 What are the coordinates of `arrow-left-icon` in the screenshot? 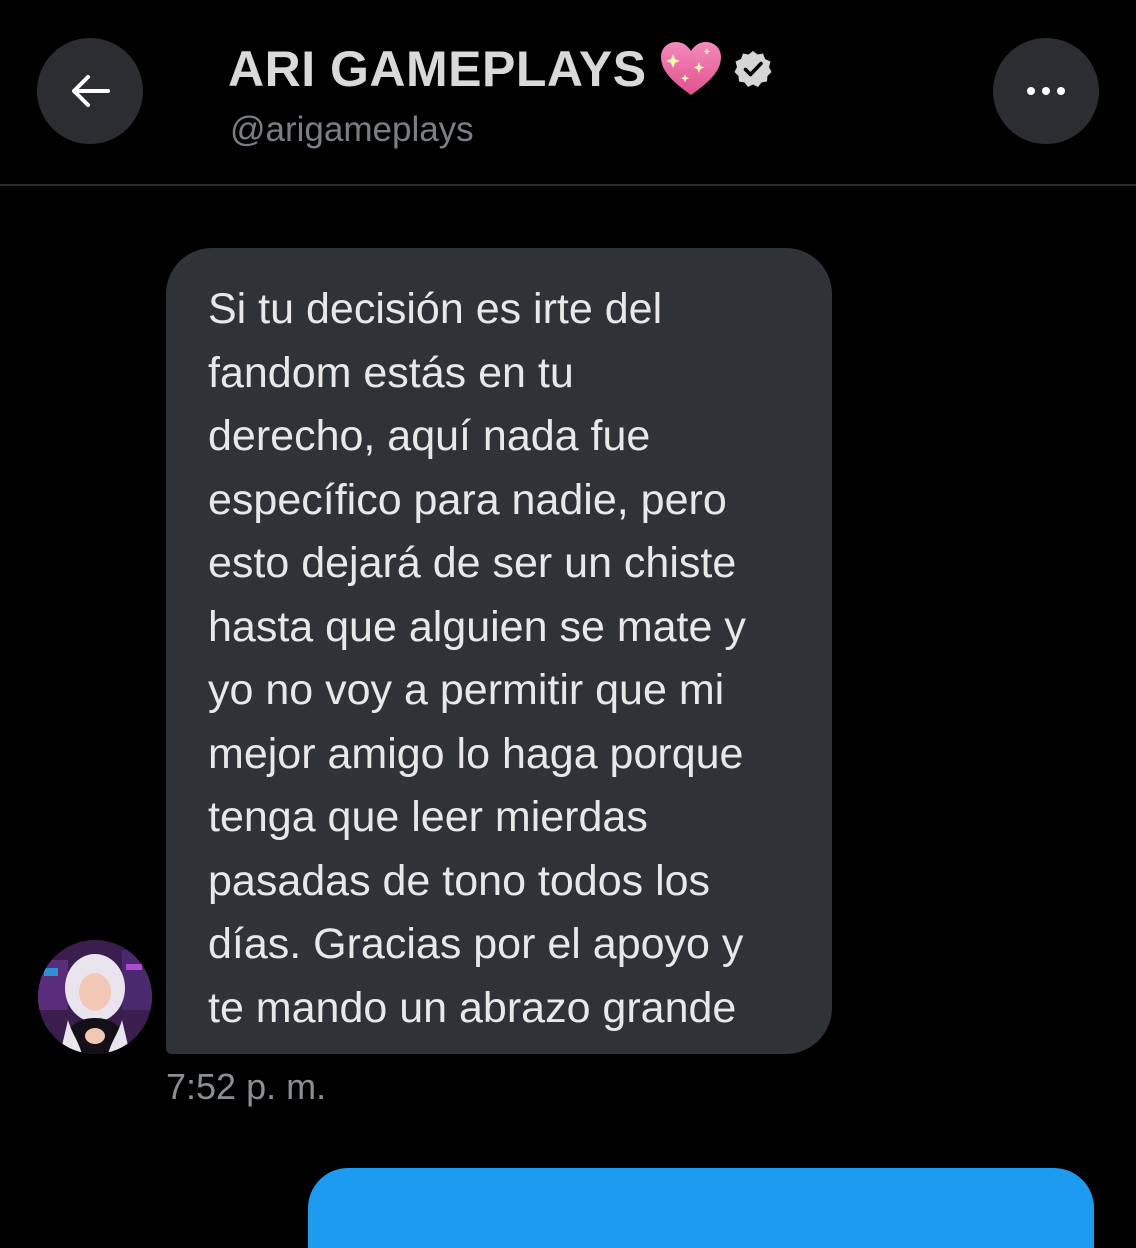 It's located at (91, 91).